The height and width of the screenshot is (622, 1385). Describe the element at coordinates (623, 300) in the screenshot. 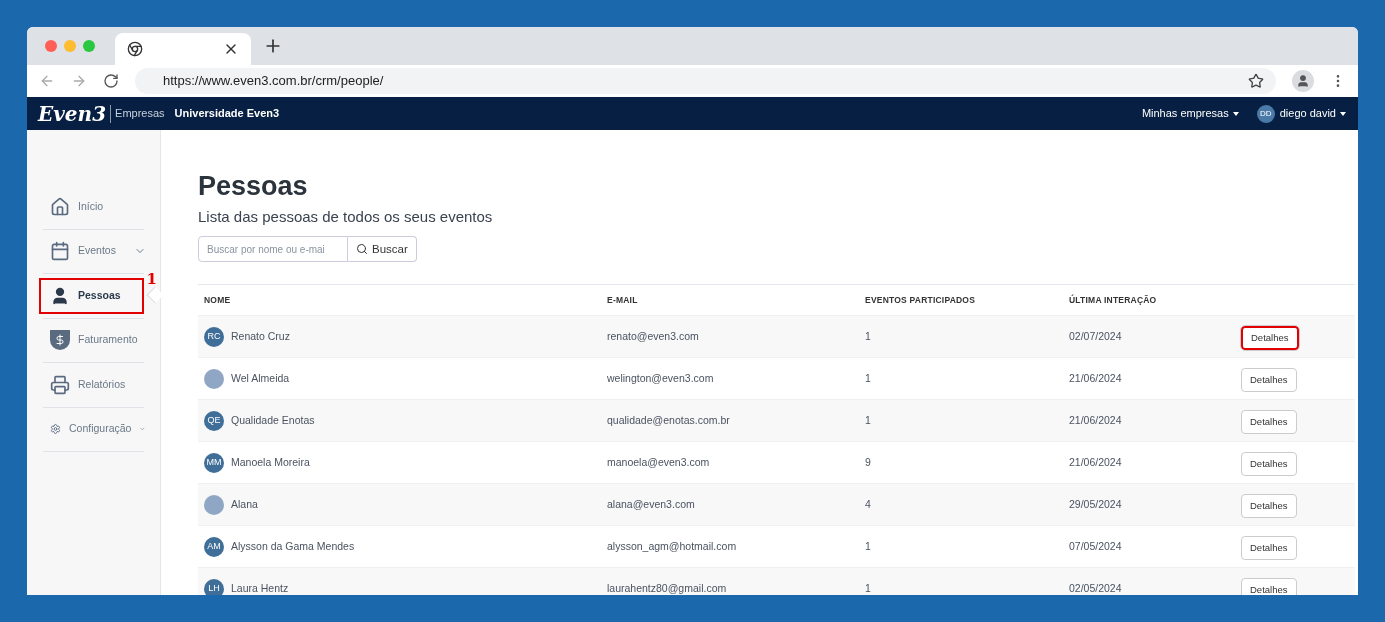

I see `column-header: E-MAIL` at that location.